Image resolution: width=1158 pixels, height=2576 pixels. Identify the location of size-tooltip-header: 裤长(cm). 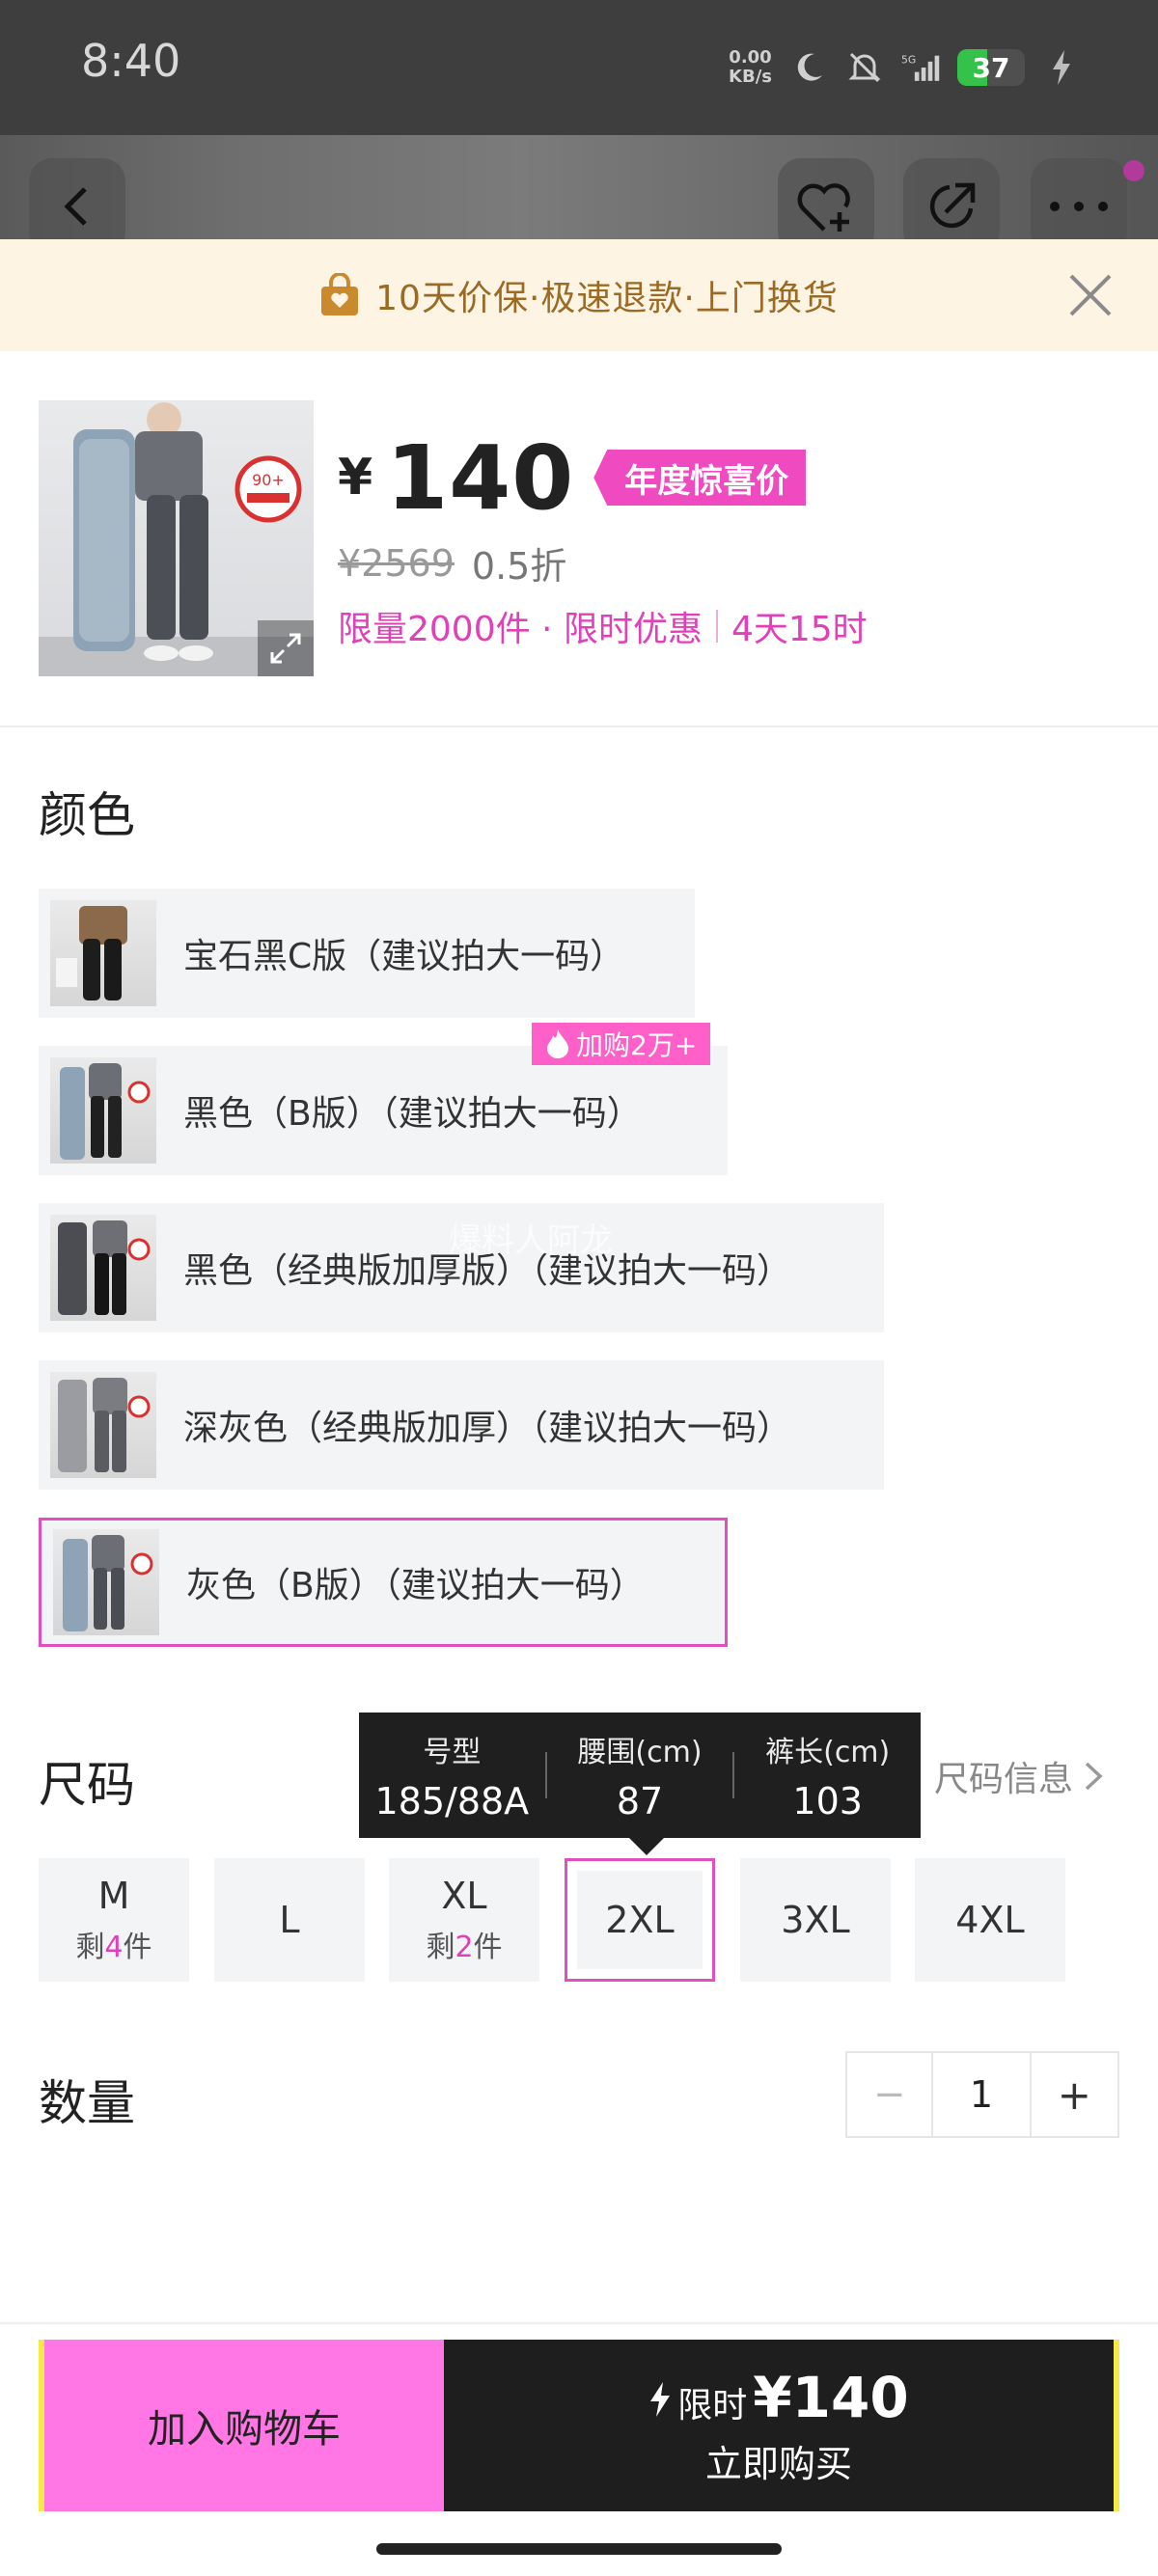
(828, 1753).